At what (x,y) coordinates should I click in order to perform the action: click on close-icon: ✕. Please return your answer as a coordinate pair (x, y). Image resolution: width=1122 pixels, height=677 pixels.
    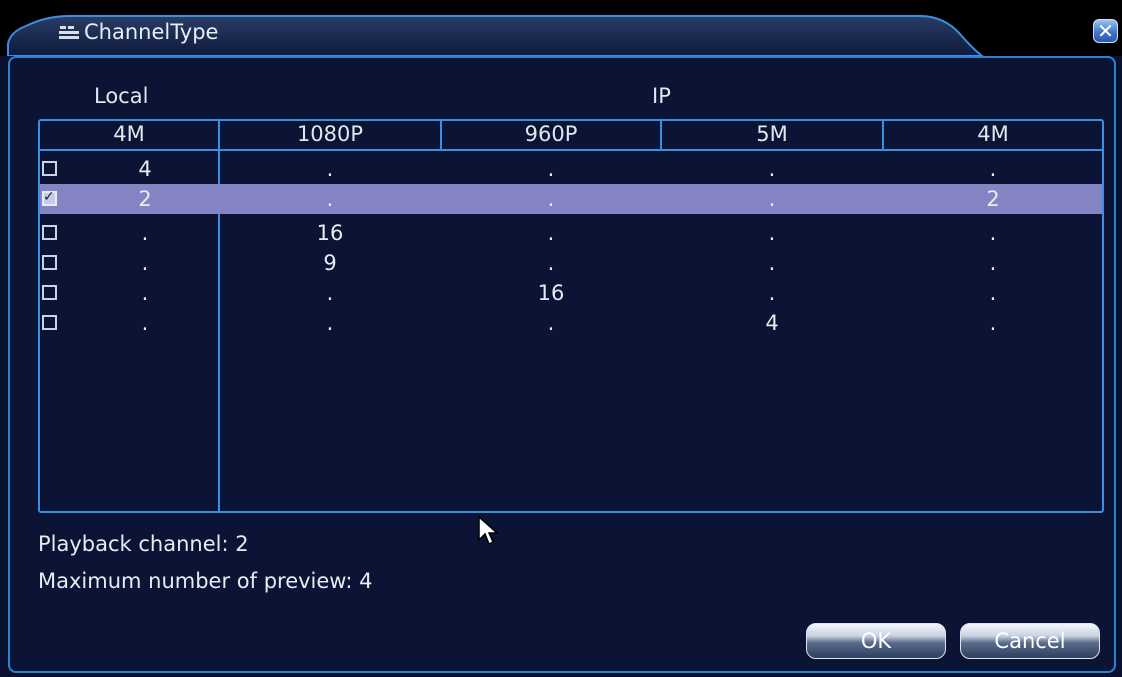
    Looking at the image, I should click on (1105, 31).